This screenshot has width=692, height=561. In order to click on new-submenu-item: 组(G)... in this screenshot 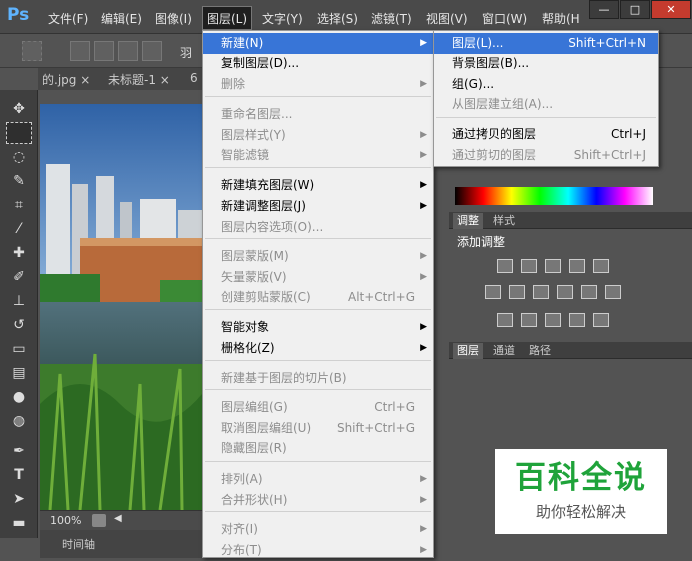, I will do `click(546, 84)`.